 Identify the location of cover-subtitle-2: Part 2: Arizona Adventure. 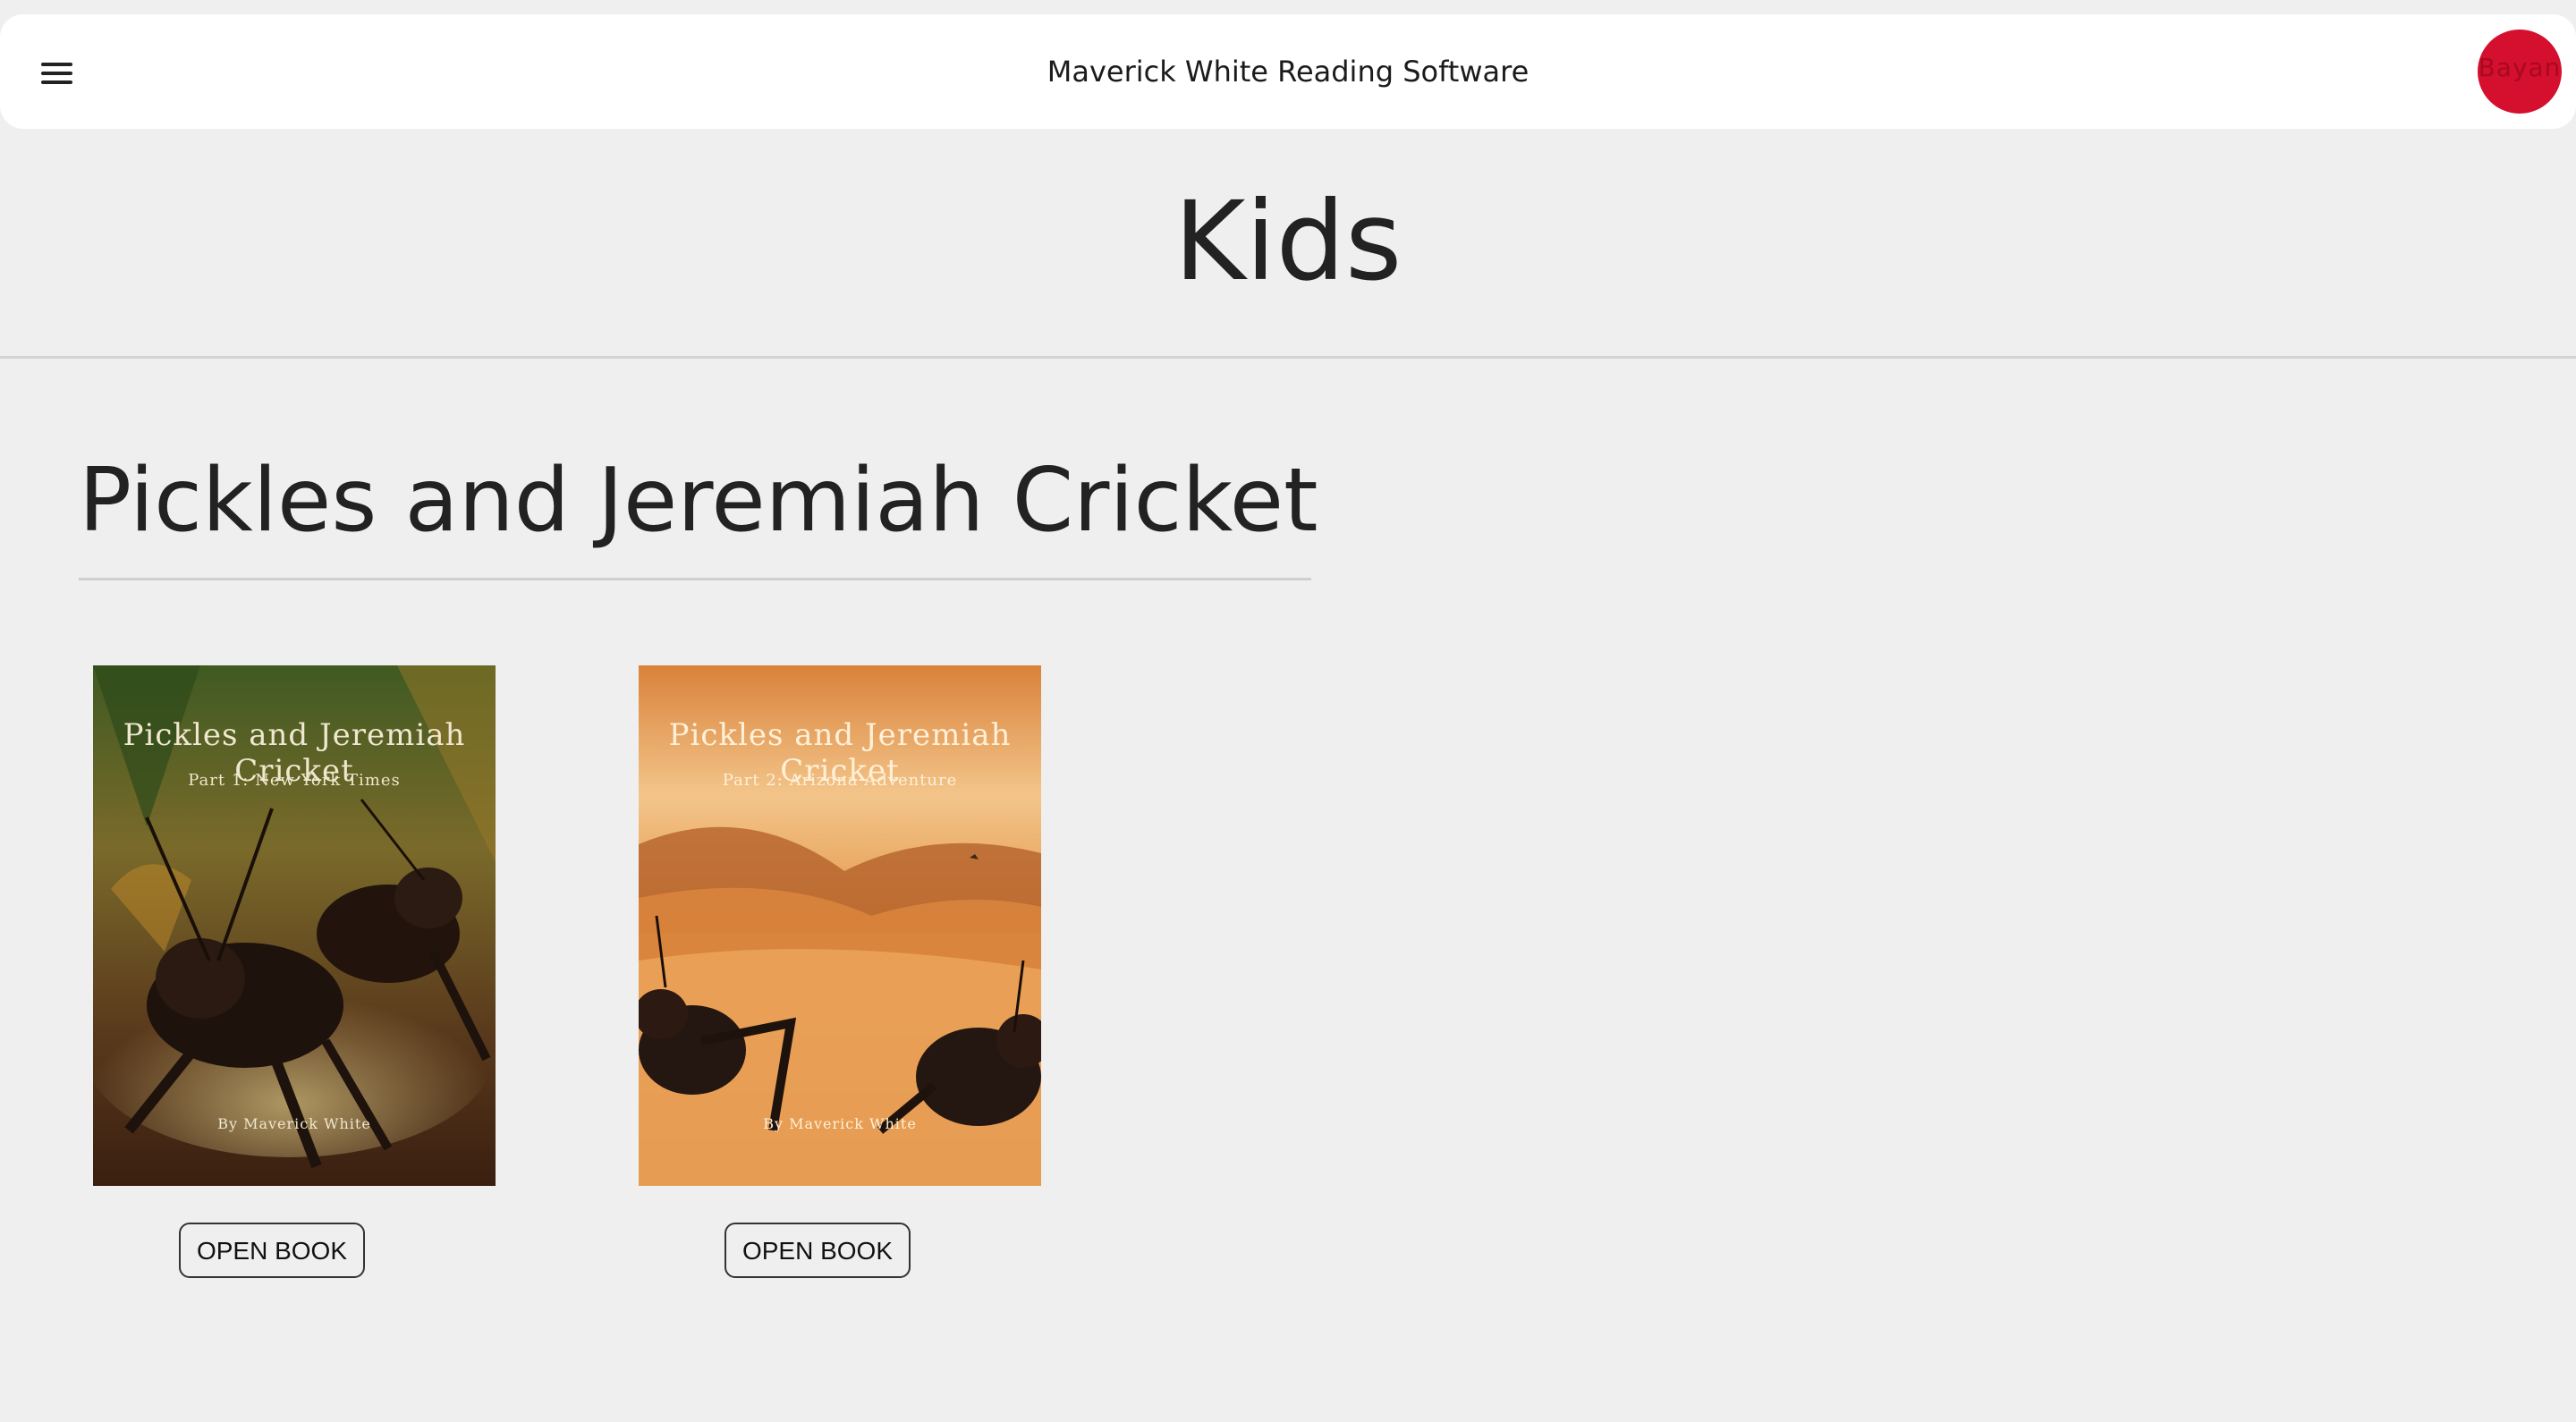
(840, 780).